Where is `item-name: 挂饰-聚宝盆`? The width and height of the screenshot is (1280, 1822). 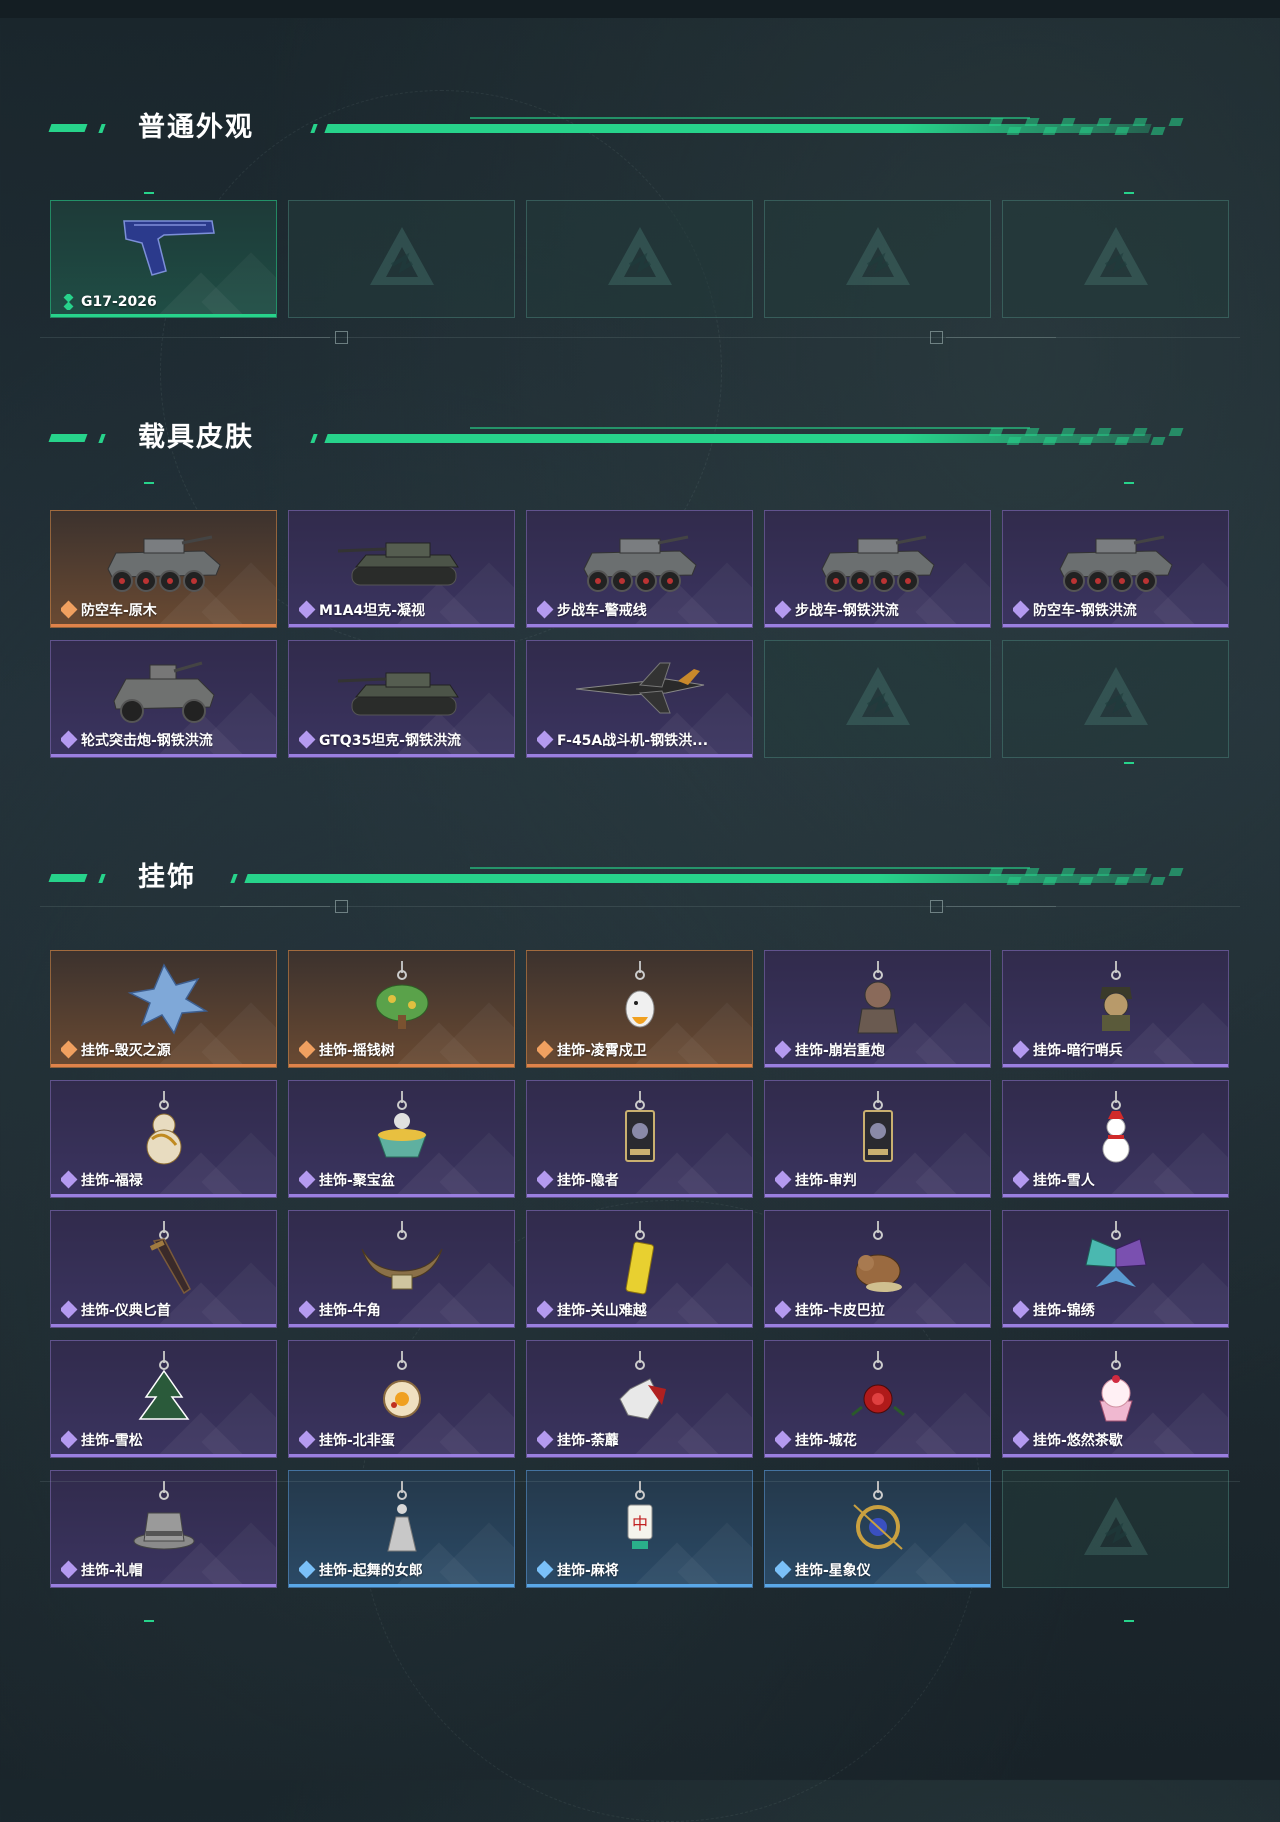 item-name: 挂饰-聚宝盆 is located at coordinates (357, 1181).